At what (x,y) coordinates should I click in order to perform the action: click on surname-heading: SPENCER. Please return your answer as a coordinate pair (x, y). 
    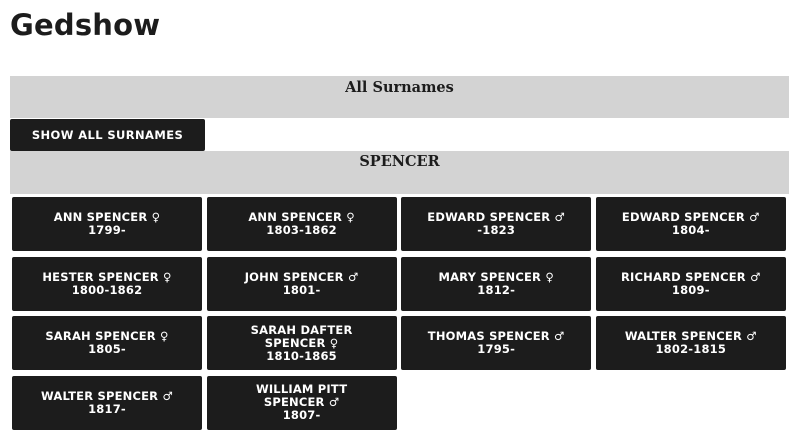
    Looking at the image, I should click on (399, 161).